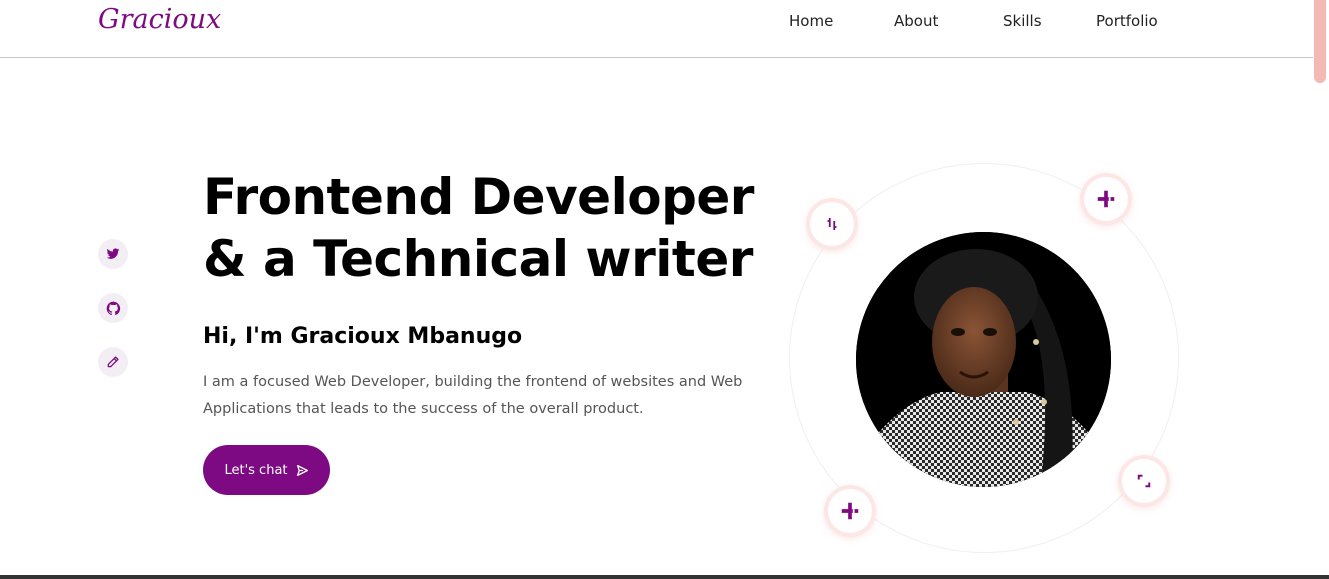 This screenshot has width=1329, height=579. What do you see at coordinates (811, 21) in the screenshot?
I see `nav-home: Home` at bounding box center [811, 21].